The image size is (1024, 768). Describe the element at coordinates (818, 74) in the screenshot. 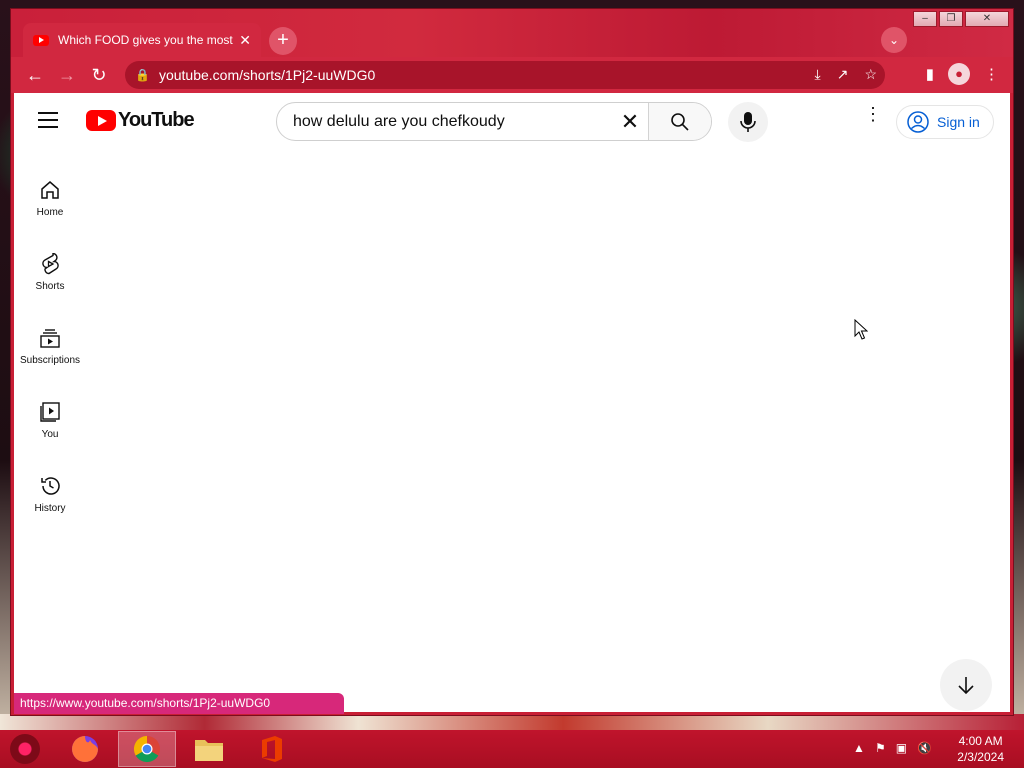

I see `install-app-icon: ⤓` at that location.